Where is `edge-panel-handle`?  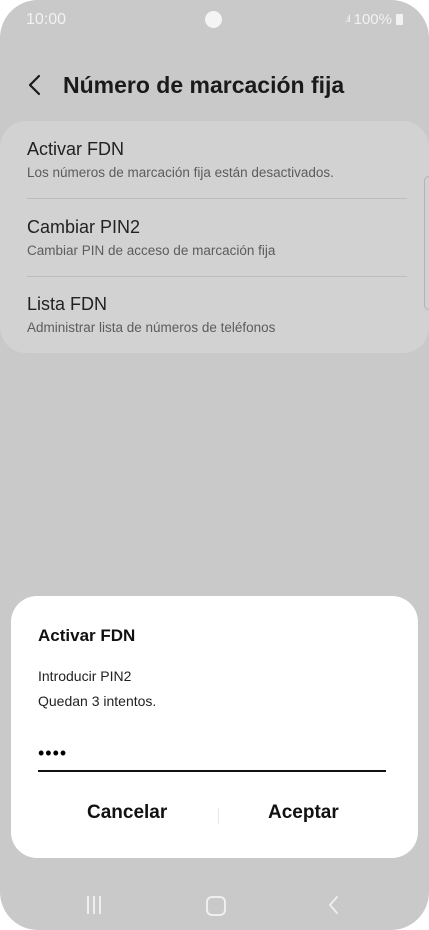 edge-panel-handle is located at coordinates (426, 243).